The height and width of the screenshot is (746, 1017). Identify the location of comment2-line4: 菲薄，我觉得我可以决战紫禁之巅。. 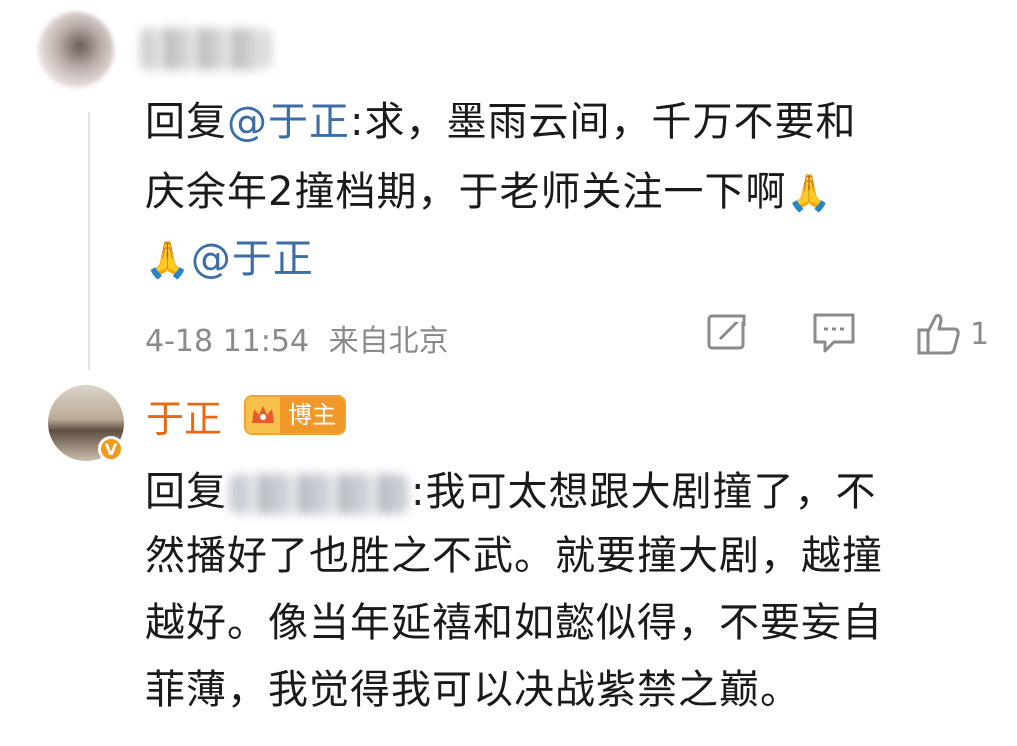
(473, 690).